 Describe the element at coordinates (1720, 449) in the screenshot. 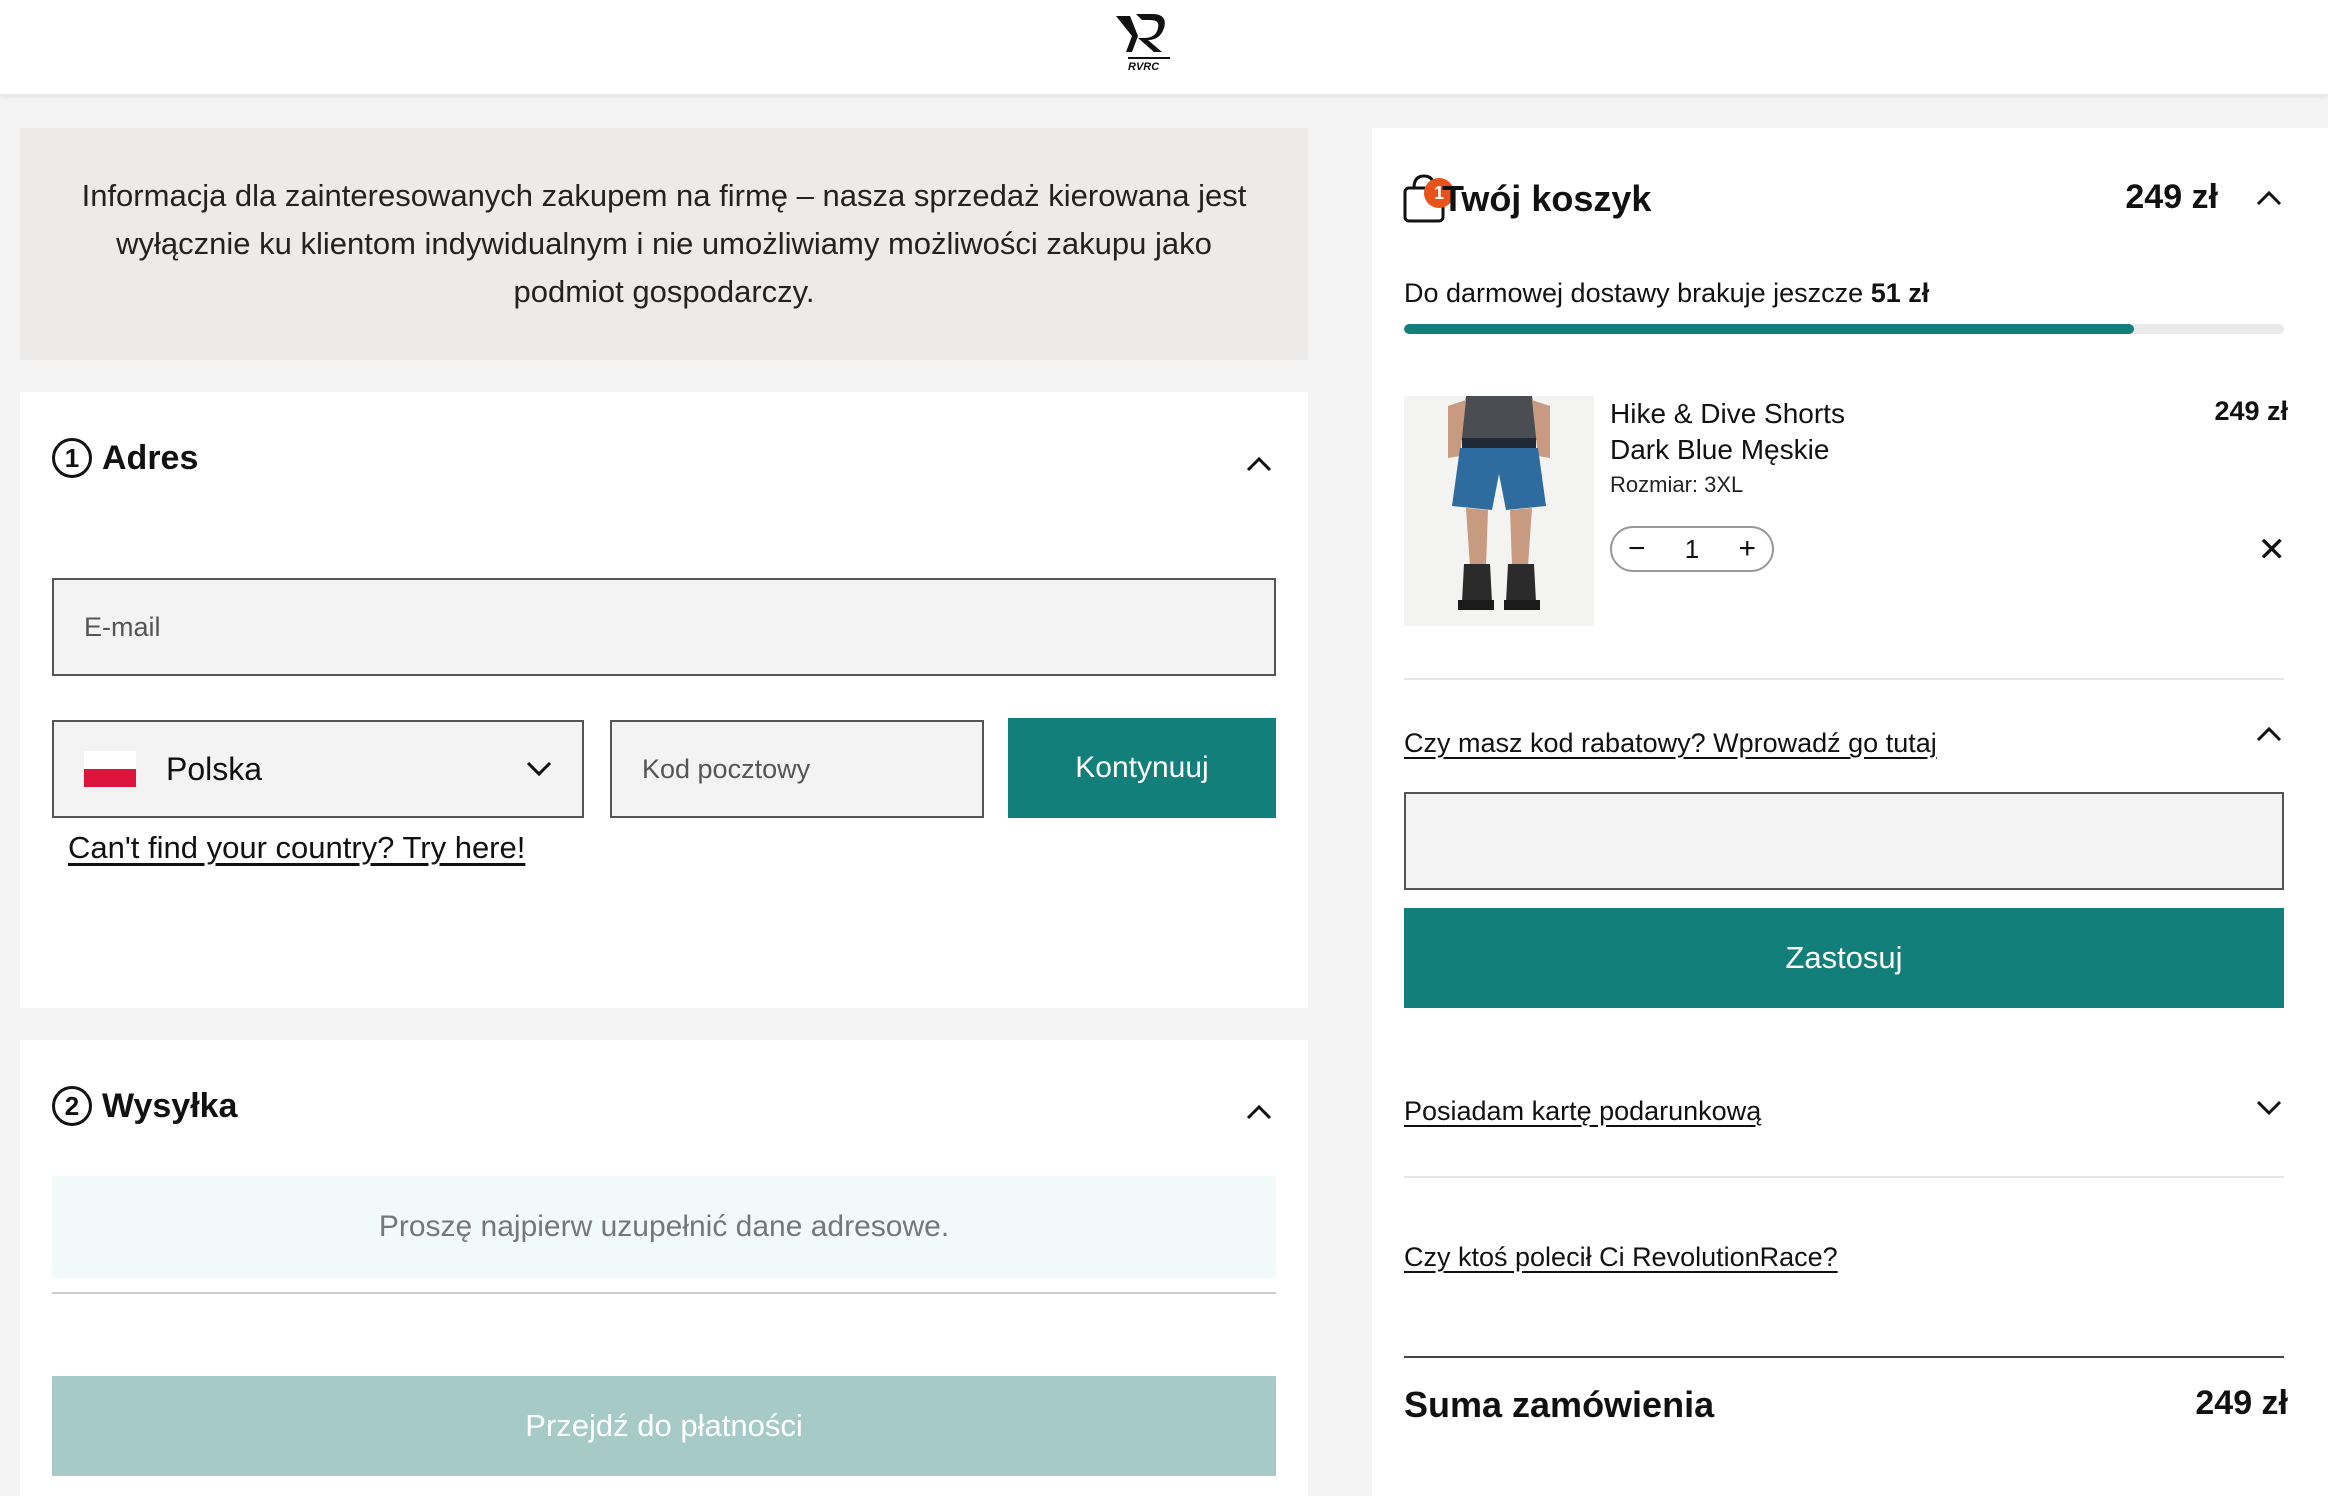

I see `product-variant: Dark Blue Męskie` at that location.